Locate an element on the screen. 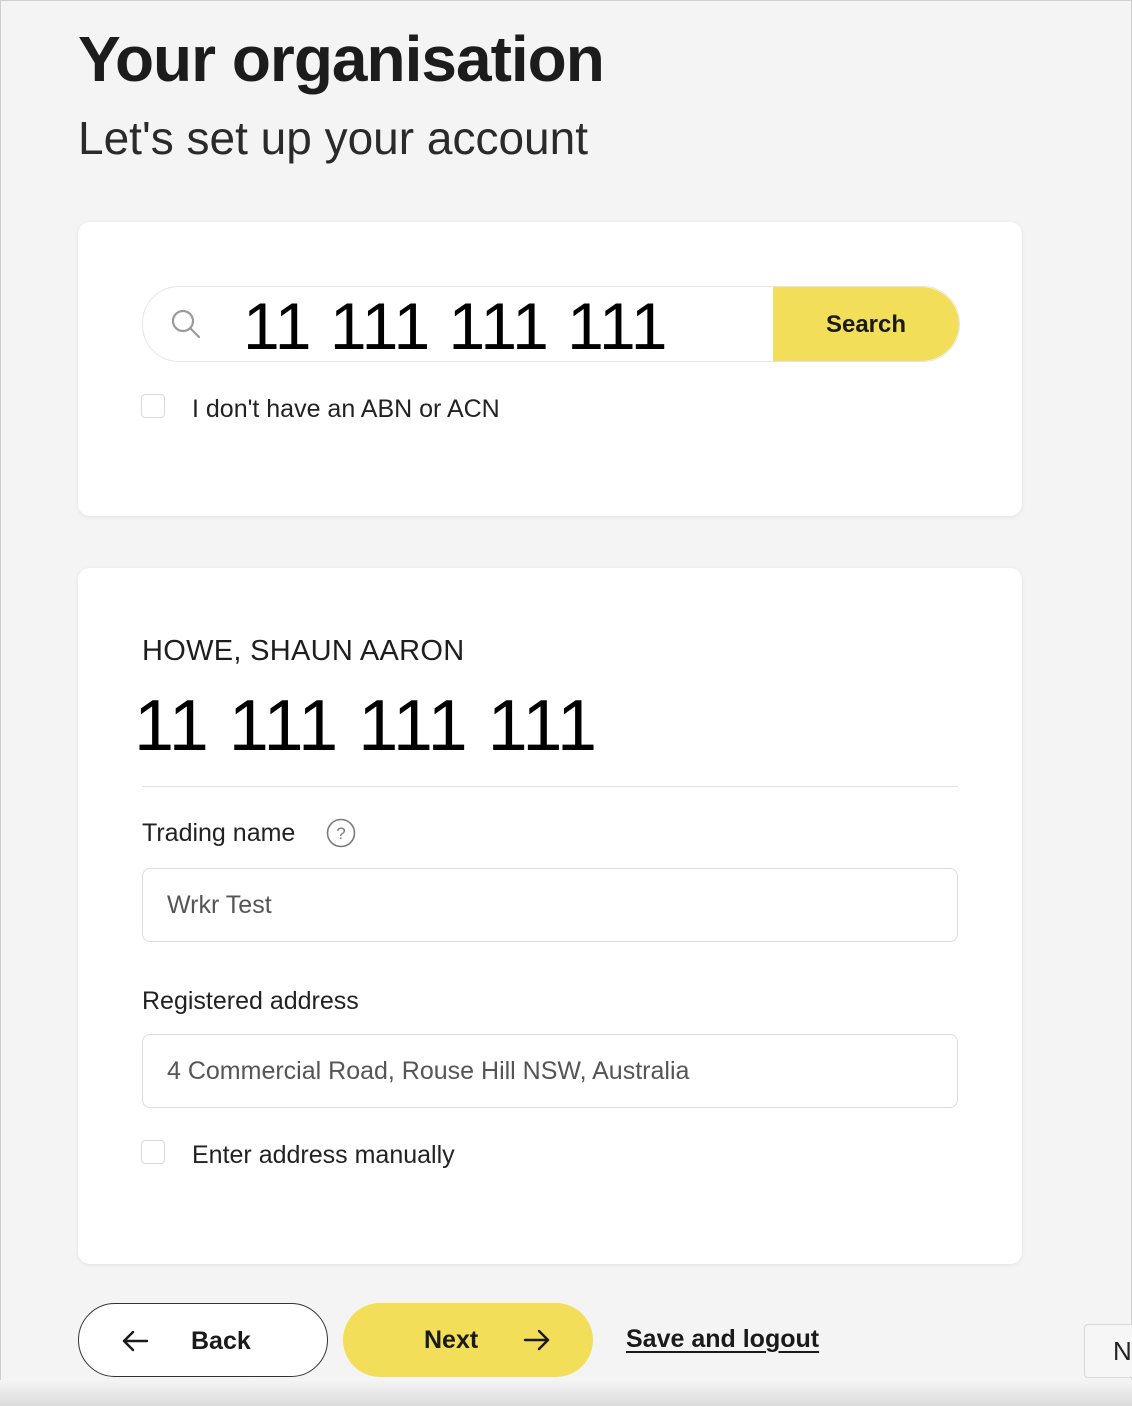 The image size is (1132, 1406). next-button: Next is located at coordinates (468, 1340).